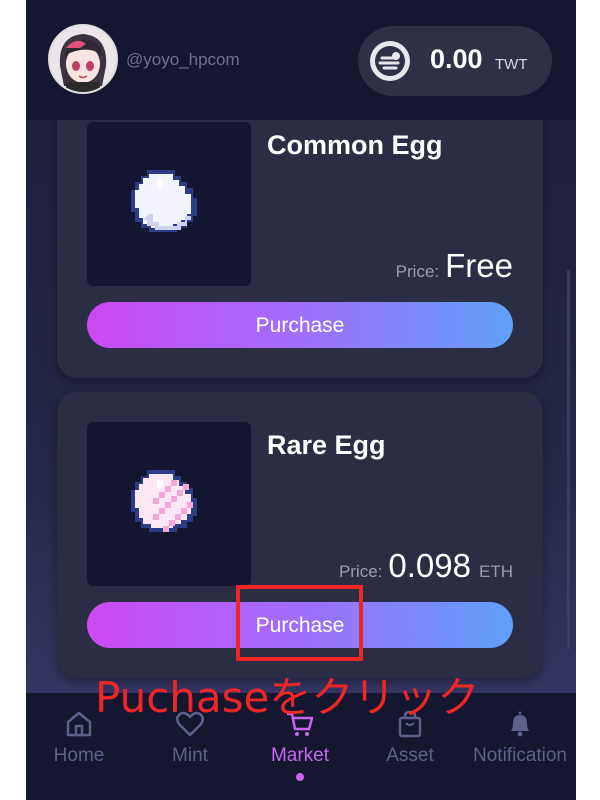 The width and height of the screenshot is (600, 800). I want to click on tab-label: Home, so click(79, 755).